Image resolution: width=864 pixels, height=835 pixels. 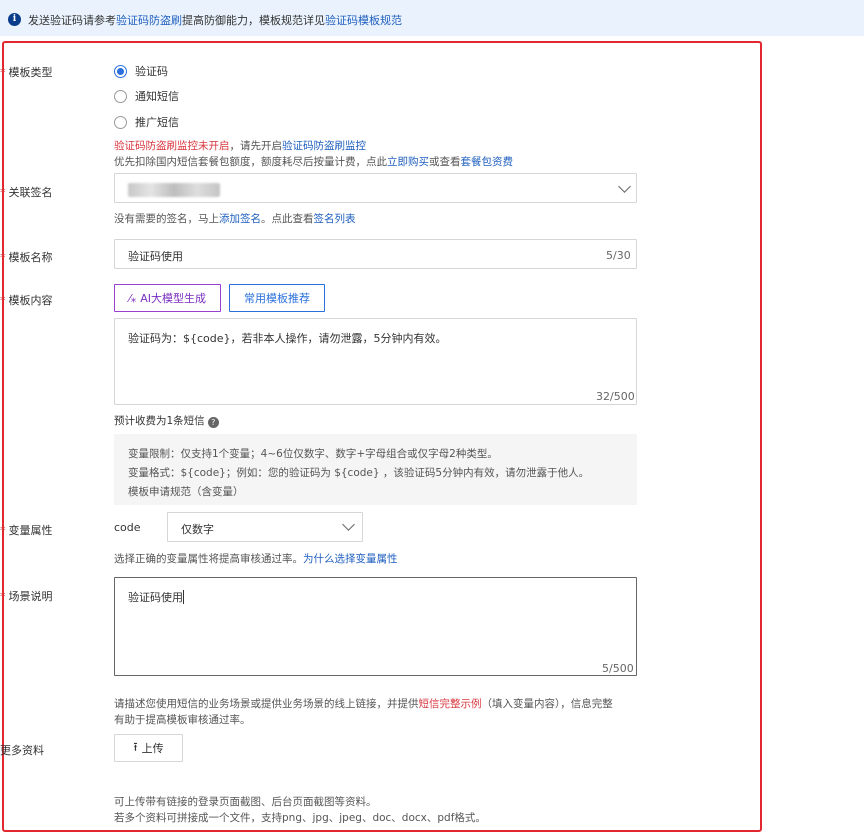 What do you see at coordinates (183, 597) in the screenshot?
I see `text-caret` at bounding box center [183, 597].